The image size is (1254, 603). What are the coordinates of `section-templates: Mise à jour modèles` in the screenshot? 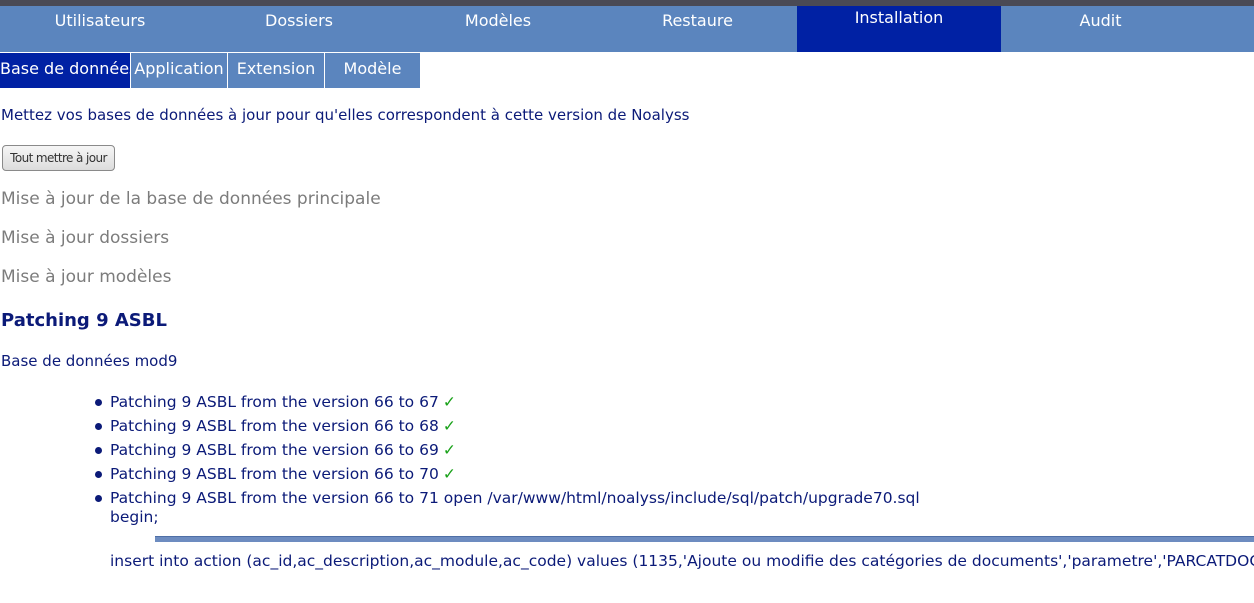 It's located at (86, 277).